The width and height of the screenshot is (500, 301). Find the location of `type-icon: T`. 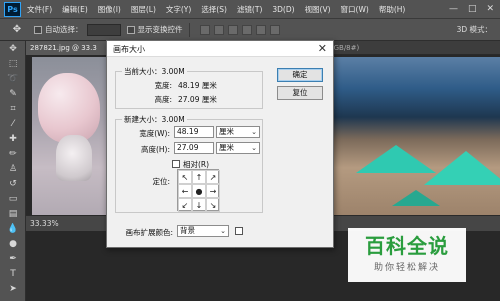

type-icon: T is located at coordinates (13, 273).